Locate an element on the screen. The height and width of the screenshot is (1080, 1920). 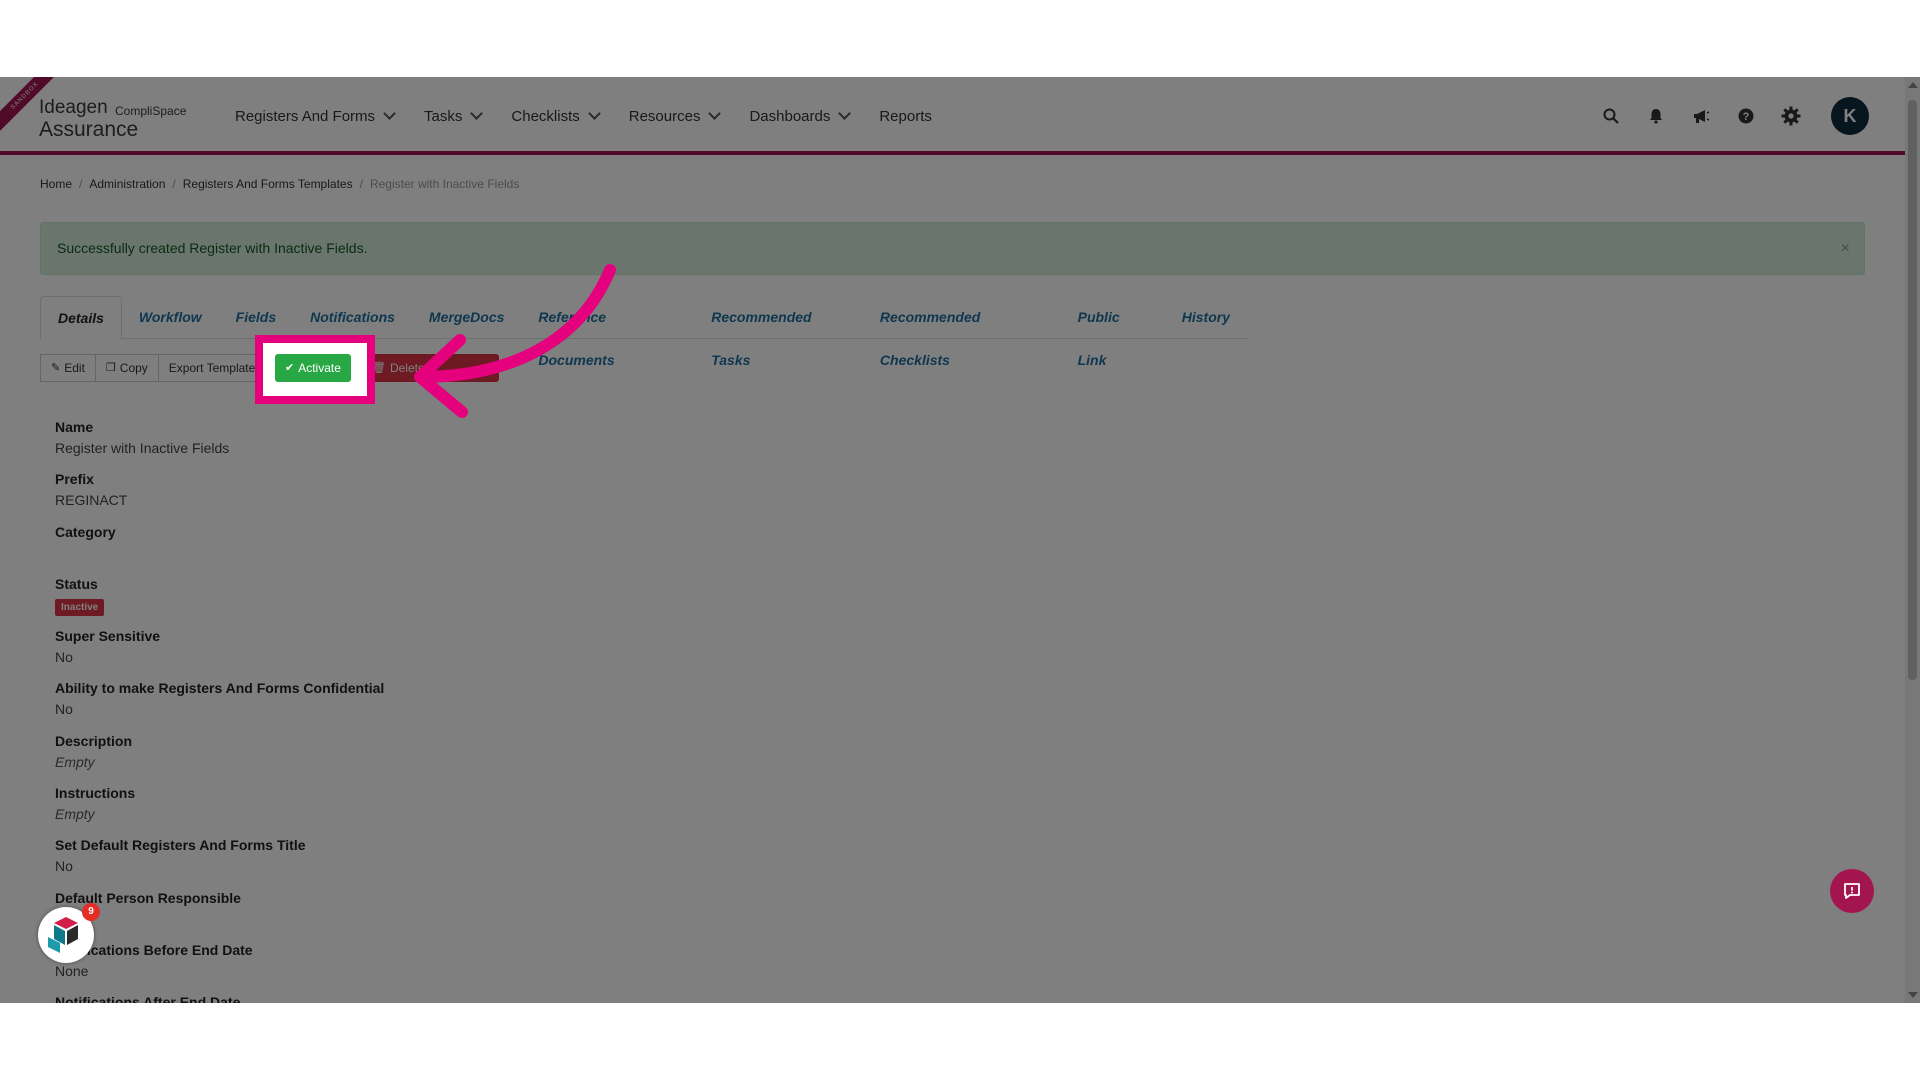
help-widget: 9 is located at coordinates (69, 933).